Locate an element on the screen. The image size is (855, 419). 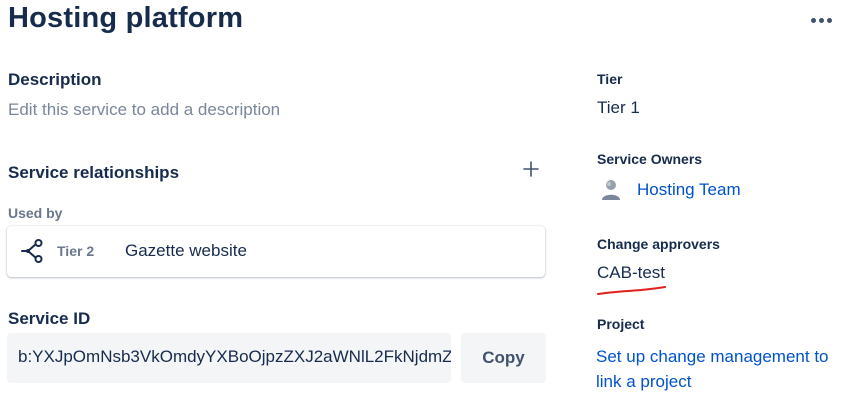
change-approvers-value: CAB-test is located at coordinates (631, 272).